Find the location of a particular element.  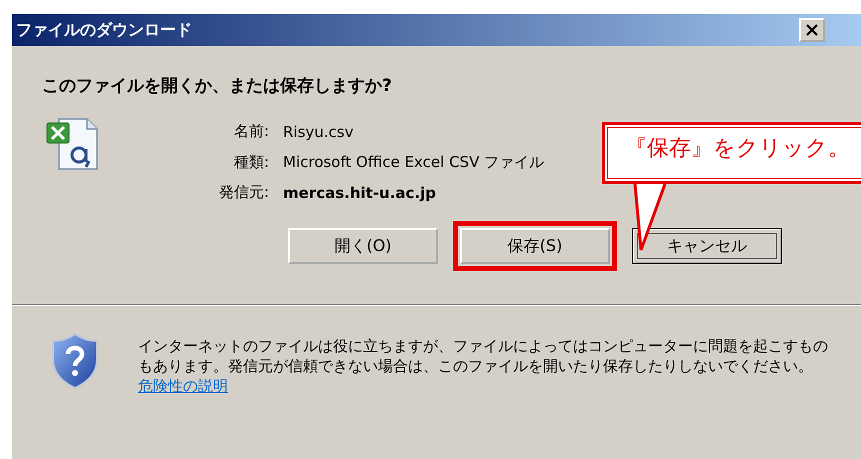

close-button is located at coordinates (812, 30).